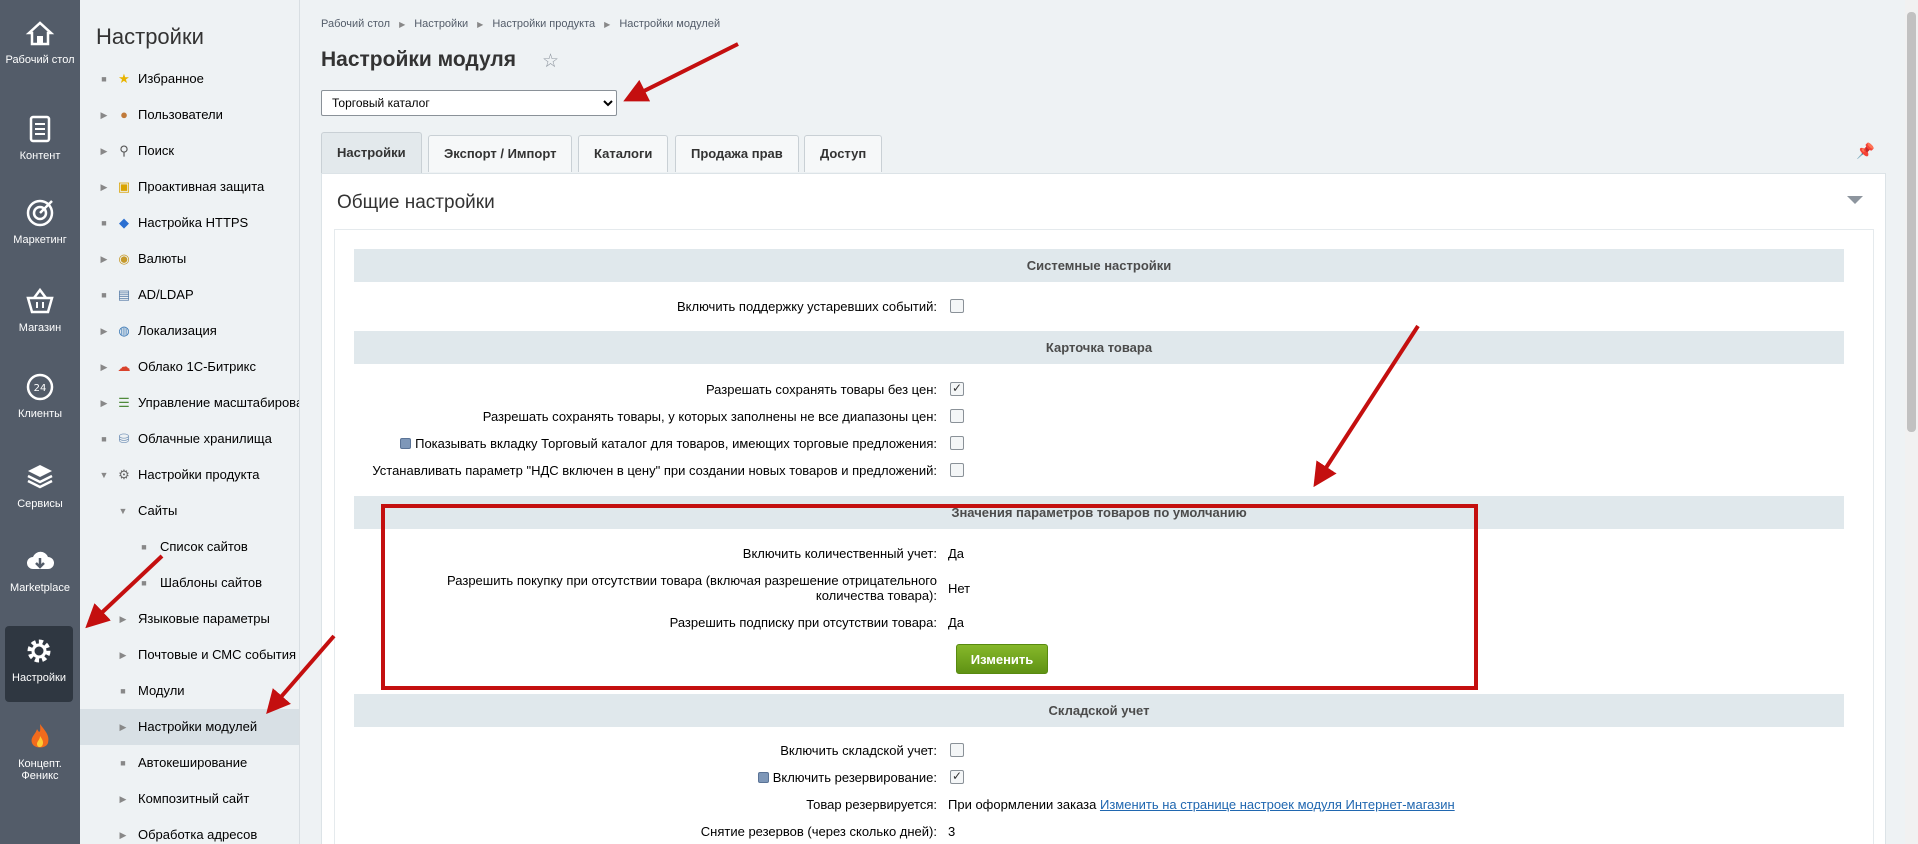 The image size is (1918, 844). I want to click on rail-item-shop: Магазин, so click(40, 310).